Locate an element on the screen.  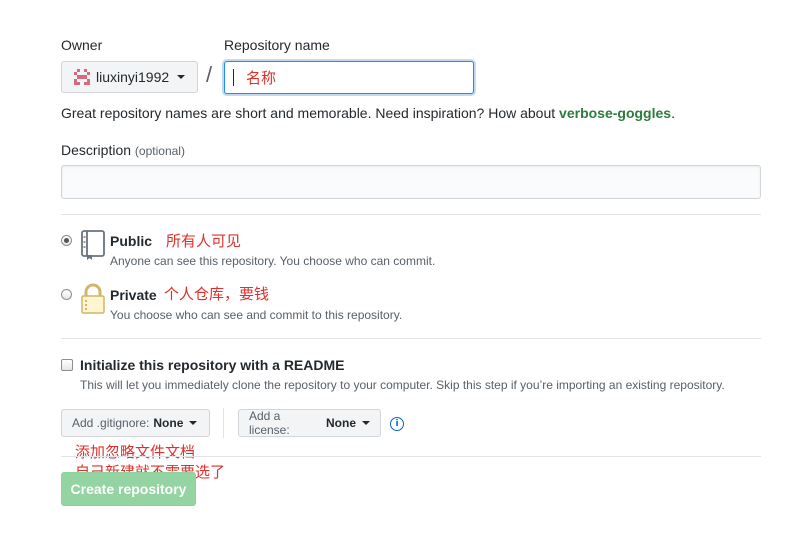
gitignore-annotation-line1: 添加忽略文件文档 is located at coordinates (135, 452).